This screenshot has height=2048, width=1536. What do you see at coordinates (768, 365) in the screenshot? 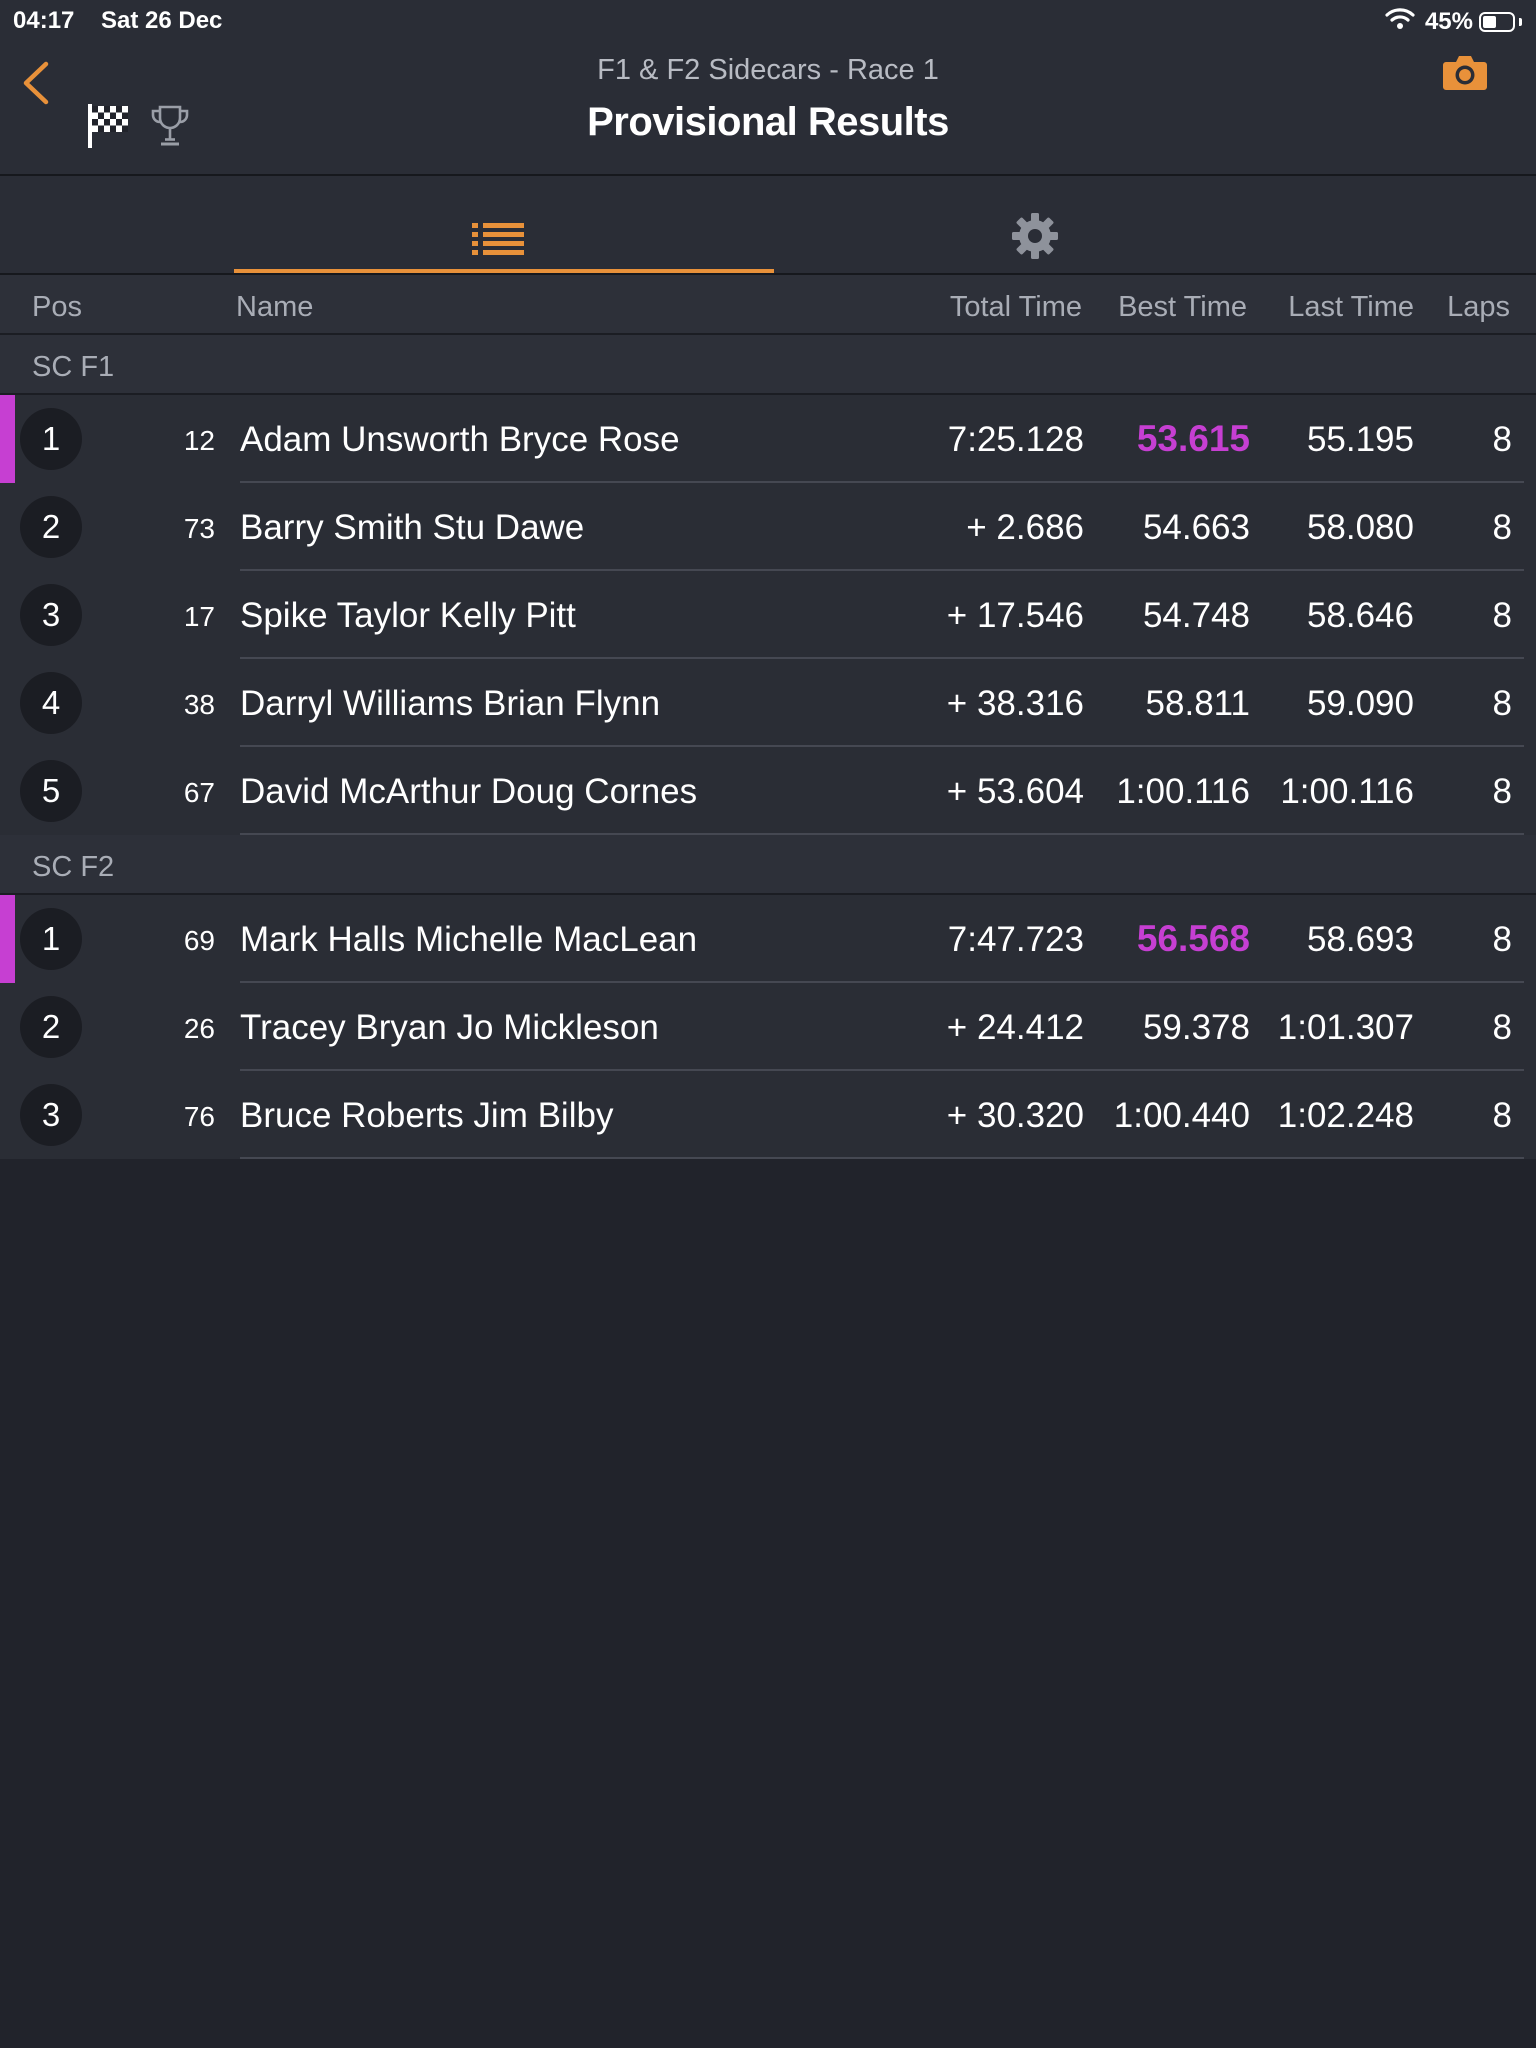
I see `group-header: SC F1` at bounding box center [768, 365].